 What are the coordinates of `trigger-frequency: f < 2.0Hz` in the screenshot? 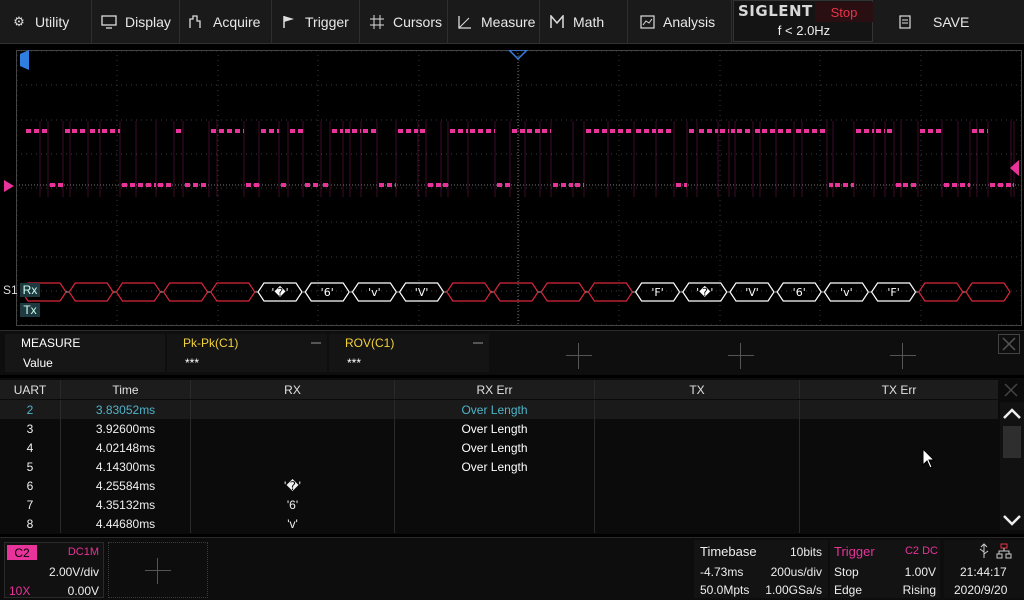 It's located at (804, 30).